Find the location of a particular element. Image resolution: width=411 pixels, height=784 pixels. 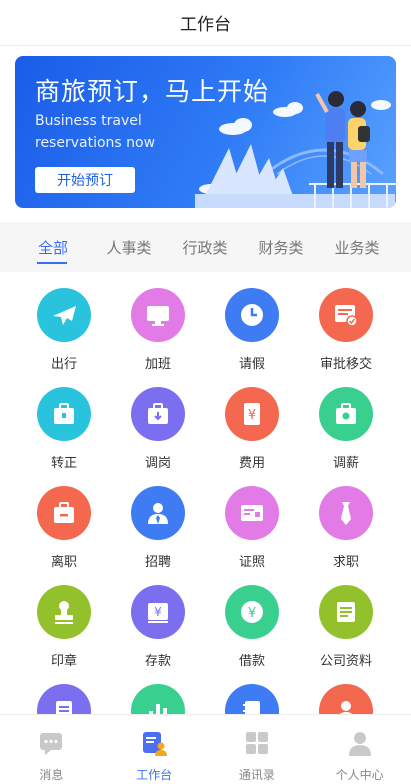

tab-label: 人事类 is located at coordinates (129, 247).